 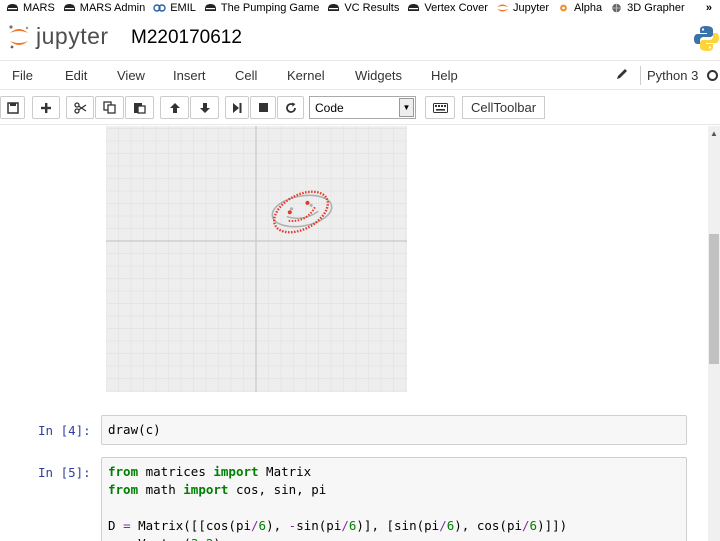 What do you see at coordinates (76, 75) in the screenshot?
I see `menu-edit: Edit` at bounding box center [76, 75].